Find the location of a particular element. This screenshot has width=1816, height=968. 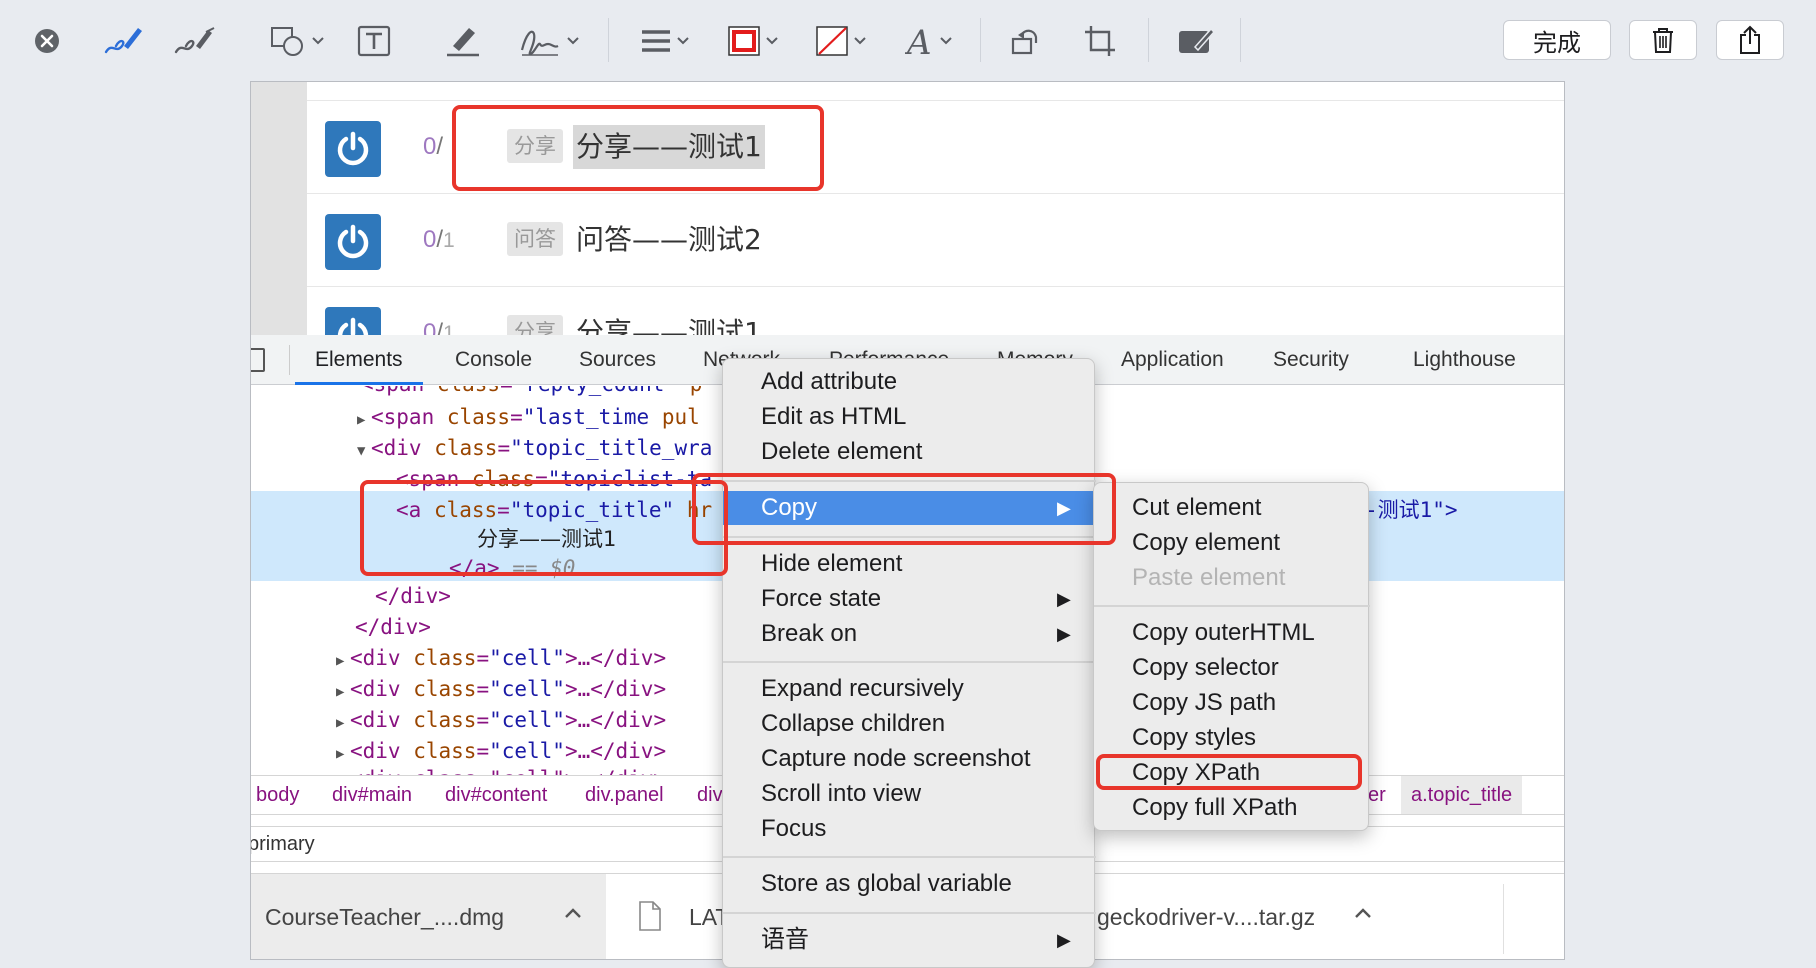

topic-row: 0/1 问答 问答——测试2 is located at coordinates (935, 239).